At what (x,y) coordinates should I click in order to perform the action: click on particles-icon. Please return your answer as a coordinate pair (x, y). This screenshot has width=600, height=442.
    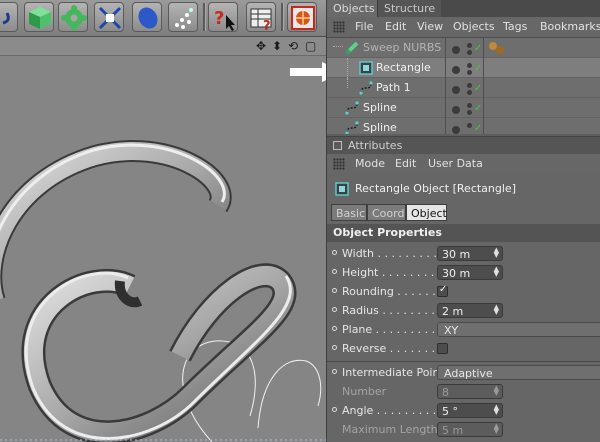
    Looking at the image, I should click on (184, 18).